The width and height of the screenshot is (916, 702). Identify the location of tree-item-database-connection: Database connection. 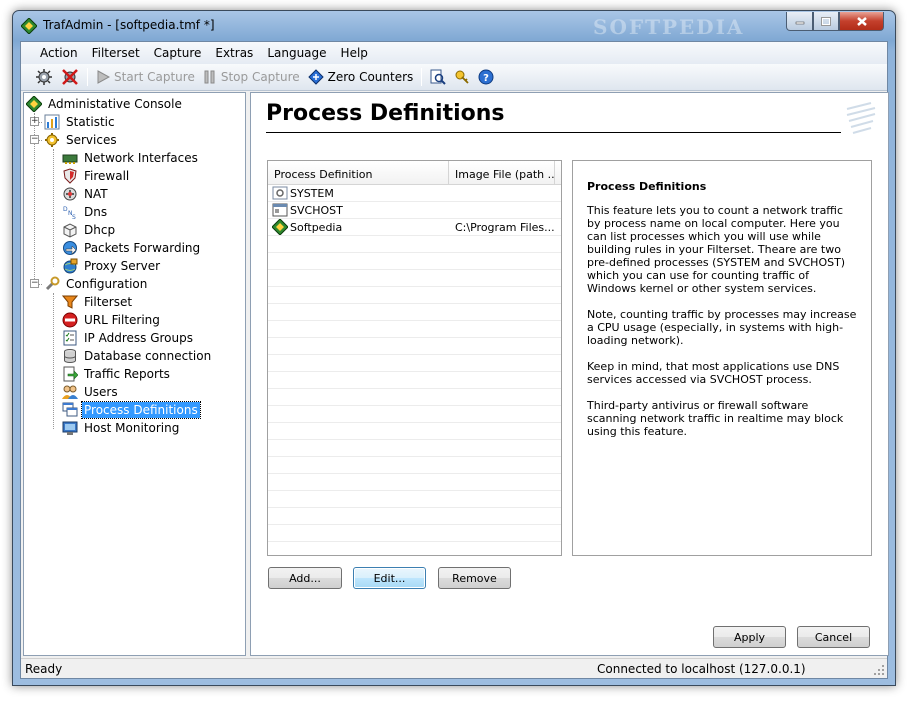
(137, 355).